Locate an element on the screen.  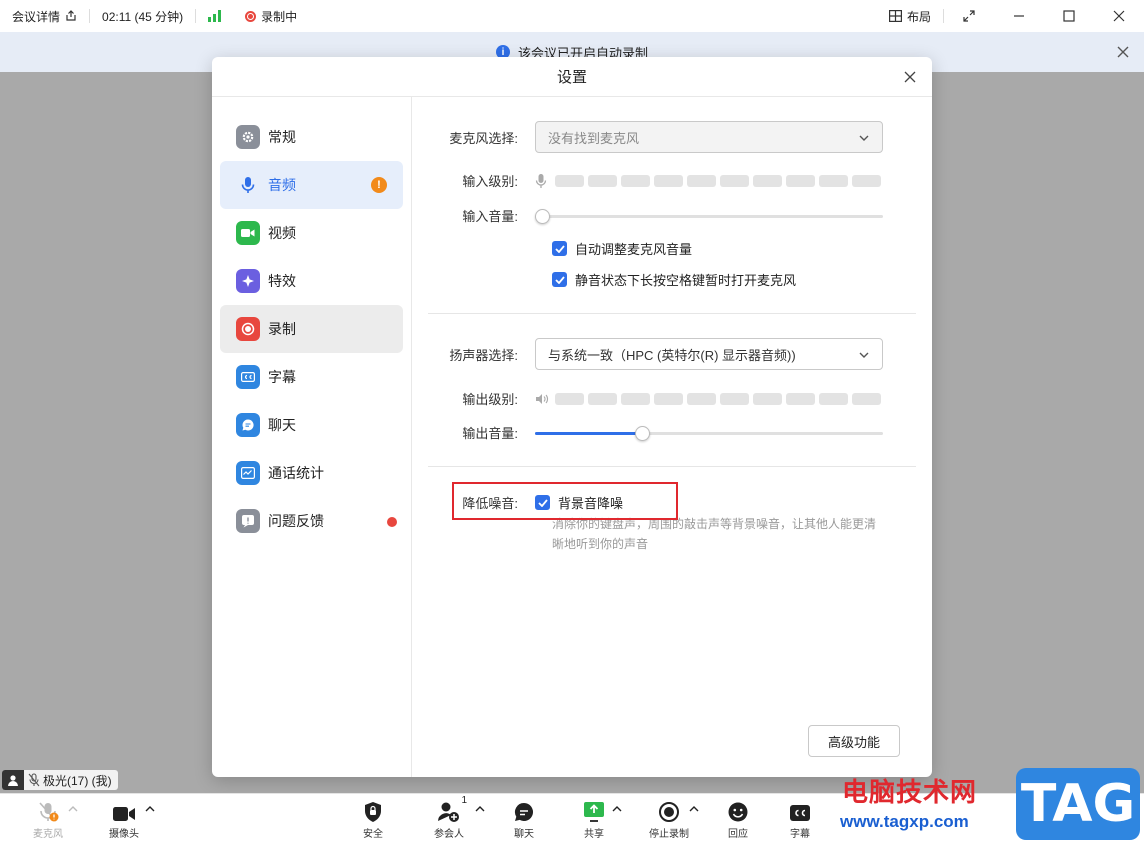
share-button: 共享 is located at coordinates (594, 819).